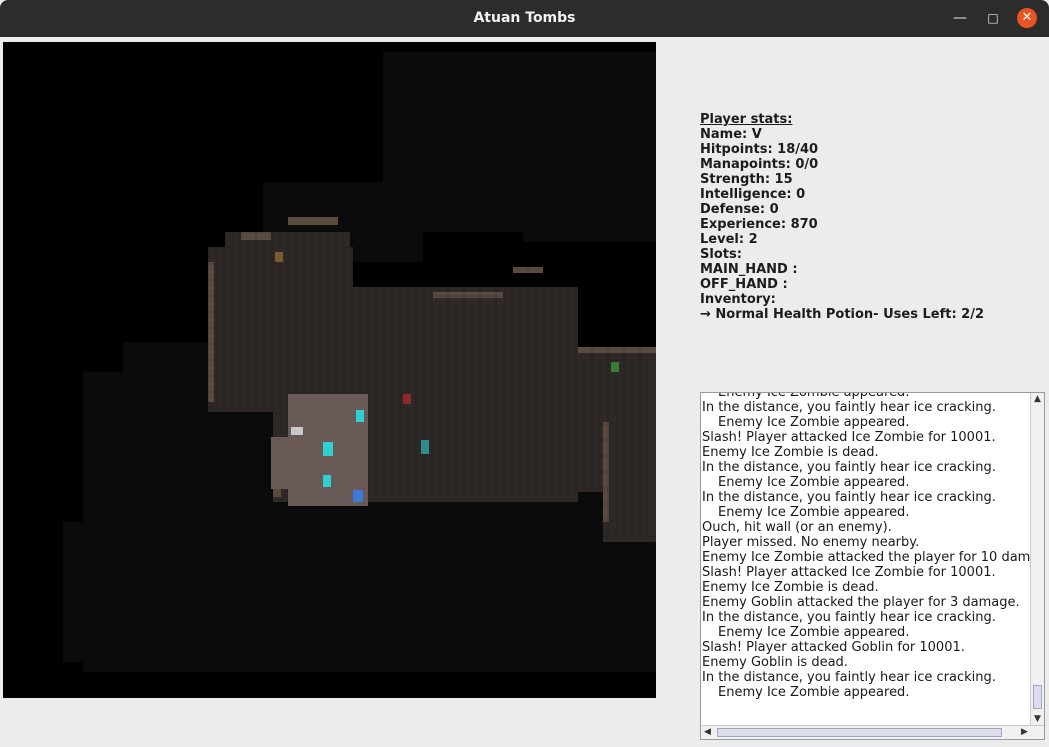  I want to click on player-stats-header: Player stats:, so click(746, 119).